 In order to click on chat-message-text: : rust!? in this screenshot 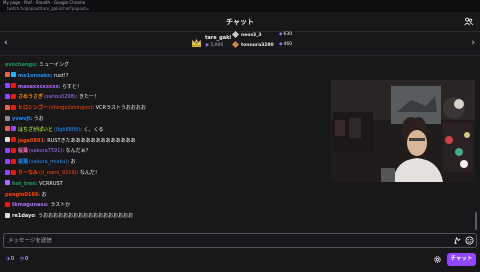, I will do `click(59, 75)`.